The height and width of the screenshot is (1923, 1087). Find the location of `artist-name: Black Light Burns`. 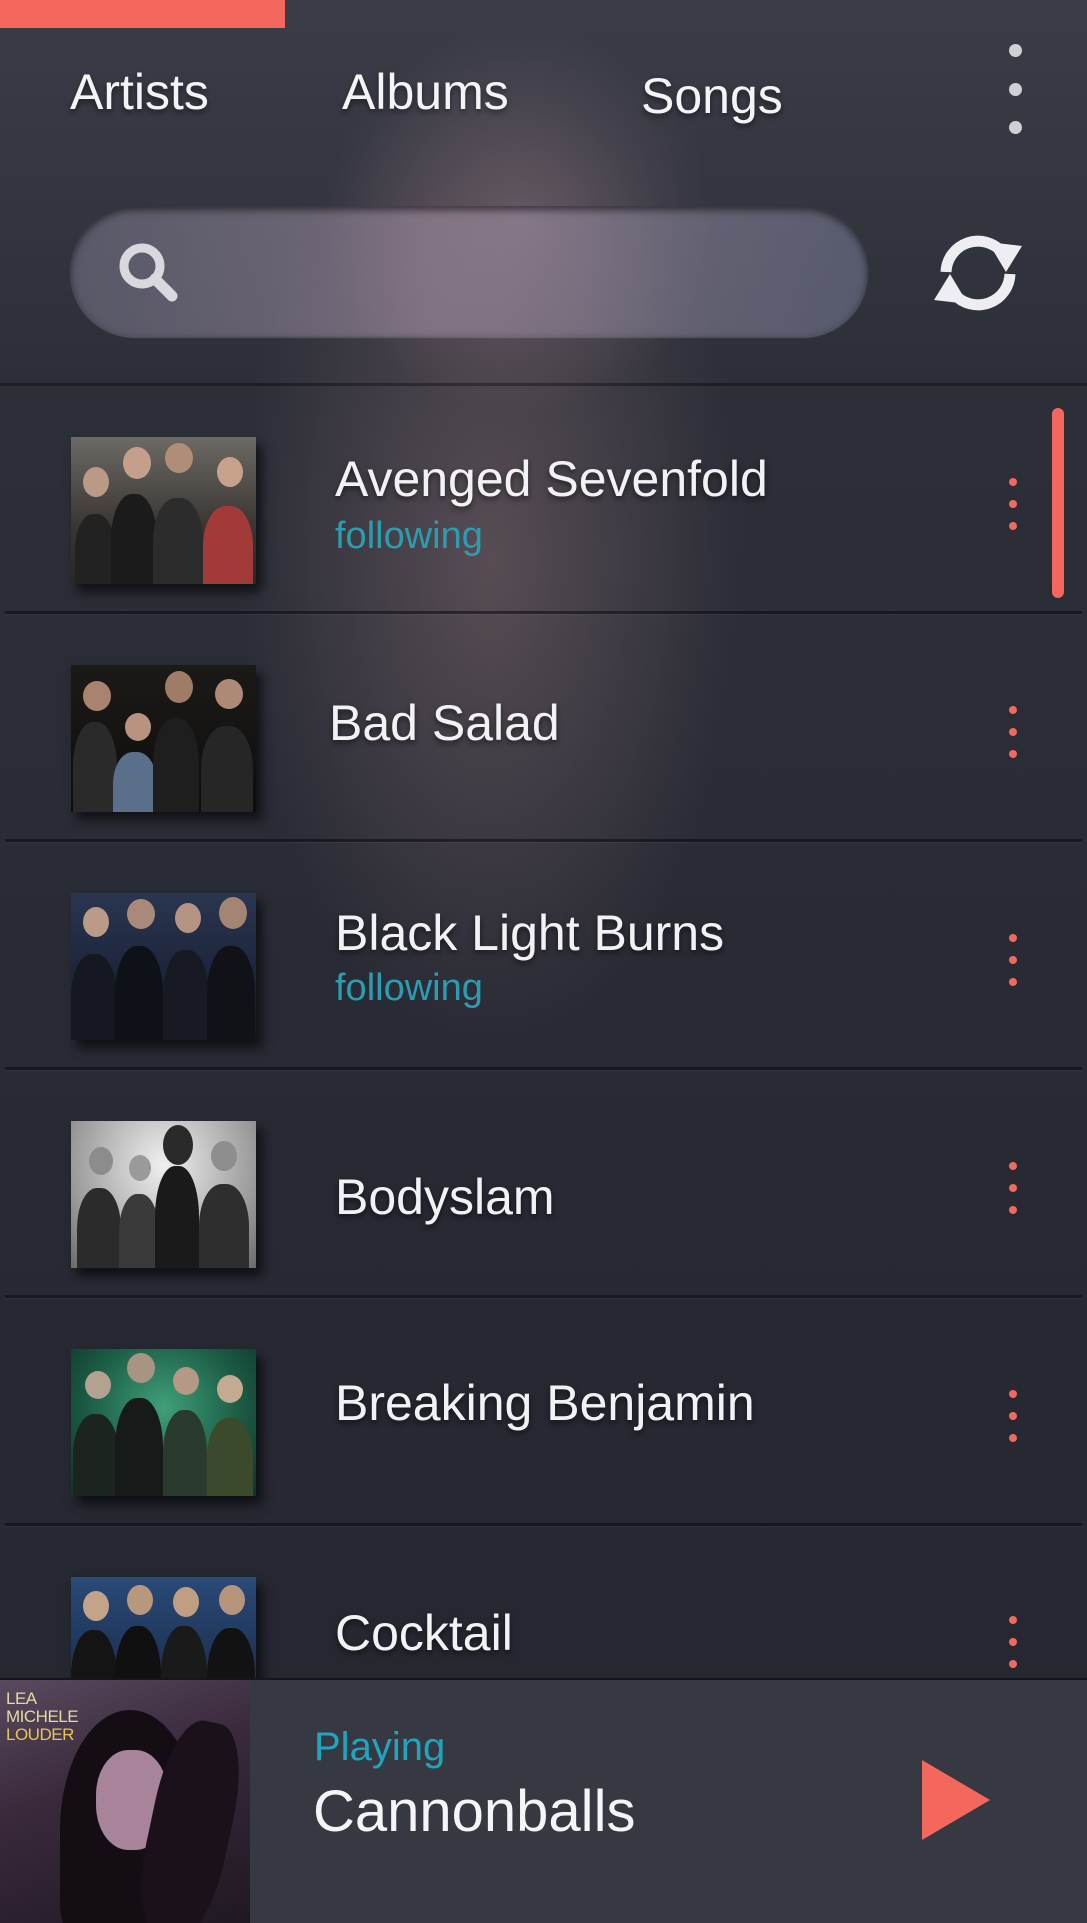

artist-name: Black Light Burns is located at coordinates (530, 933).